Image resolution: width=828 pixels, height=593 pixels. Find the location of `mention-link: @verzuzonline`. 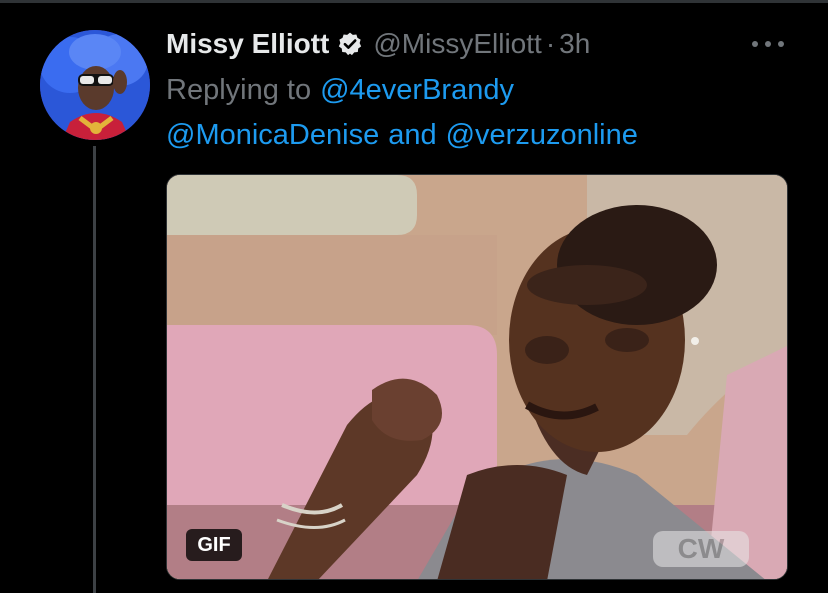

mention-link: @verzuzonline is located at coordinates (542, 135).